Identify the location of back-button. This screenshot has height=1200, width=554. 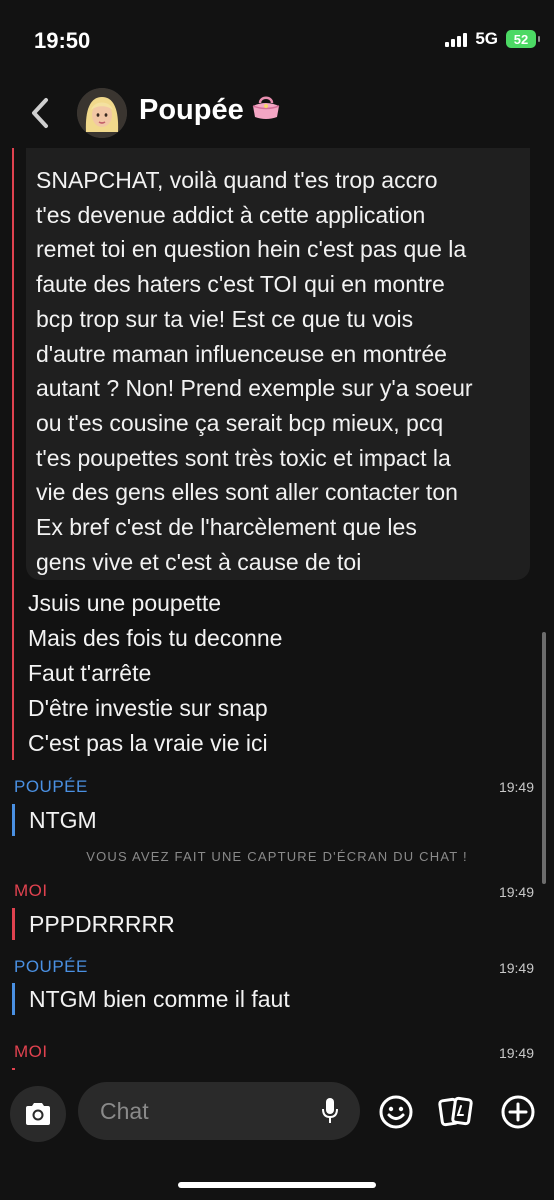
(41, 113).